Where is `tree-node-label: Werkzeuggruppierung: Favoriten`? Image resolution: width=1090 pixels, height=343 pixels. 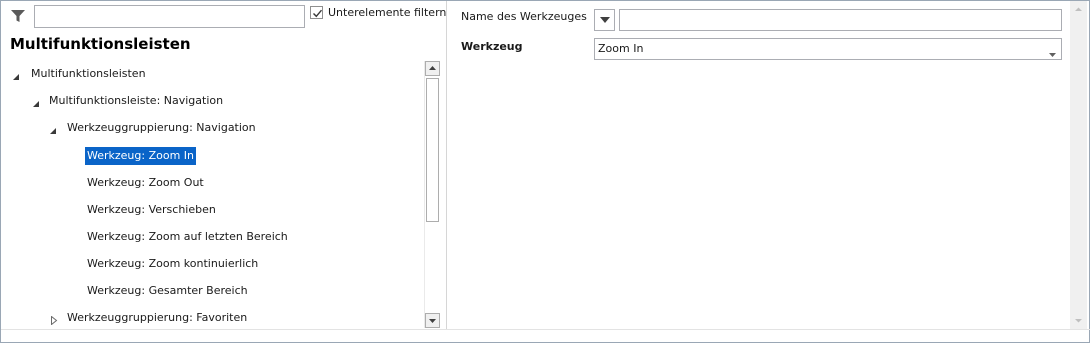
tree-node-label: Werkzeuggruppierung: Favoriten is located at coordinates (157, 317).